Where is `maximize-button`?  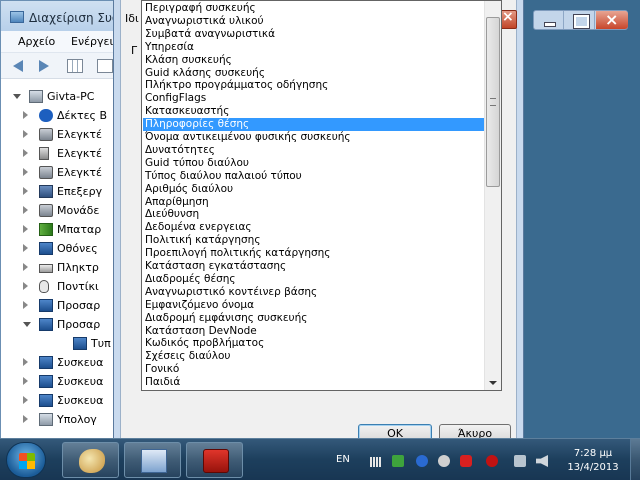 maximize-button is located at coordinates (580, 20).